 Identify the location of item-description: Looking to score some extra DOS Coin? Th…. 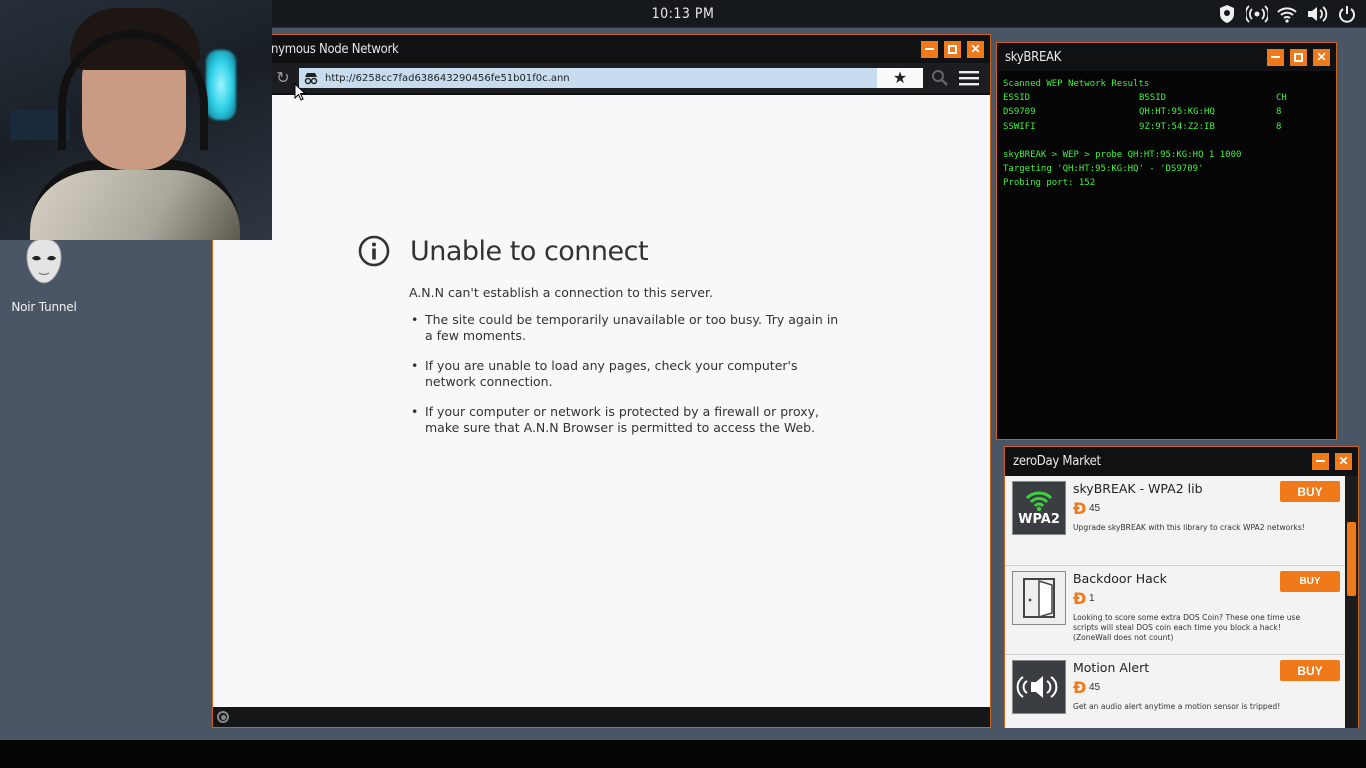
(1187, 627).